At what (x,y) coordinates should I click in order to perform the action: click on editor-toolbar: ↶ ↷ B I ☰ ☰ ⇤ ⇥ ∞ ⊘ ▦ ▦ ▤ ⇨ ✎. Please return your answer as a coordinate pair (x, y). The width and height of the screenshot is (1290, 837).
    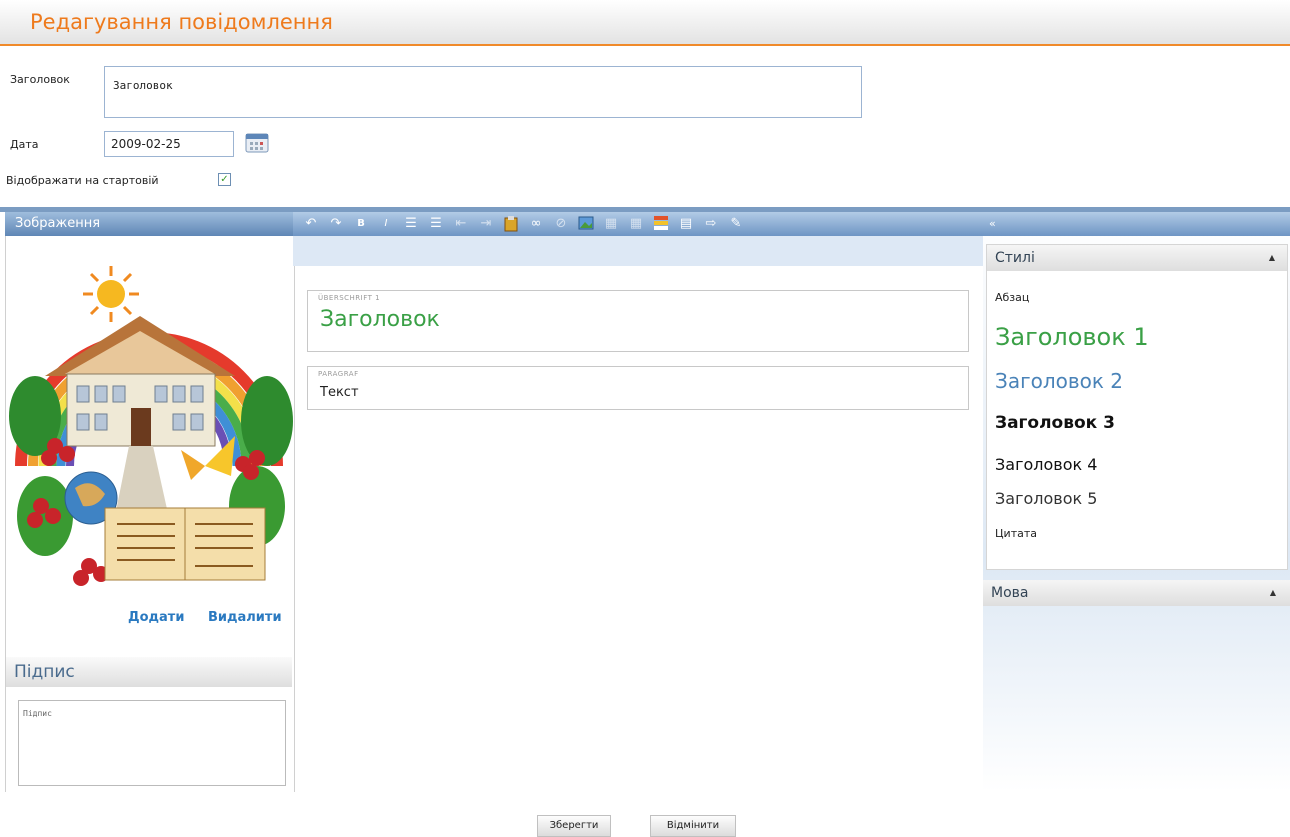
    Looking at the image, I should click on (638, 224).